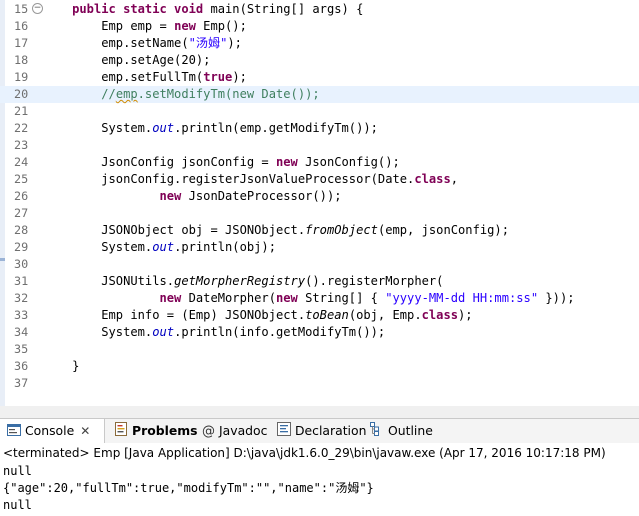 Image resolution: width=639 pixels, height=516 pixels. Describe the element at coordinates (21, 179) in the screenshot. I see `line-number: 25` at that location.